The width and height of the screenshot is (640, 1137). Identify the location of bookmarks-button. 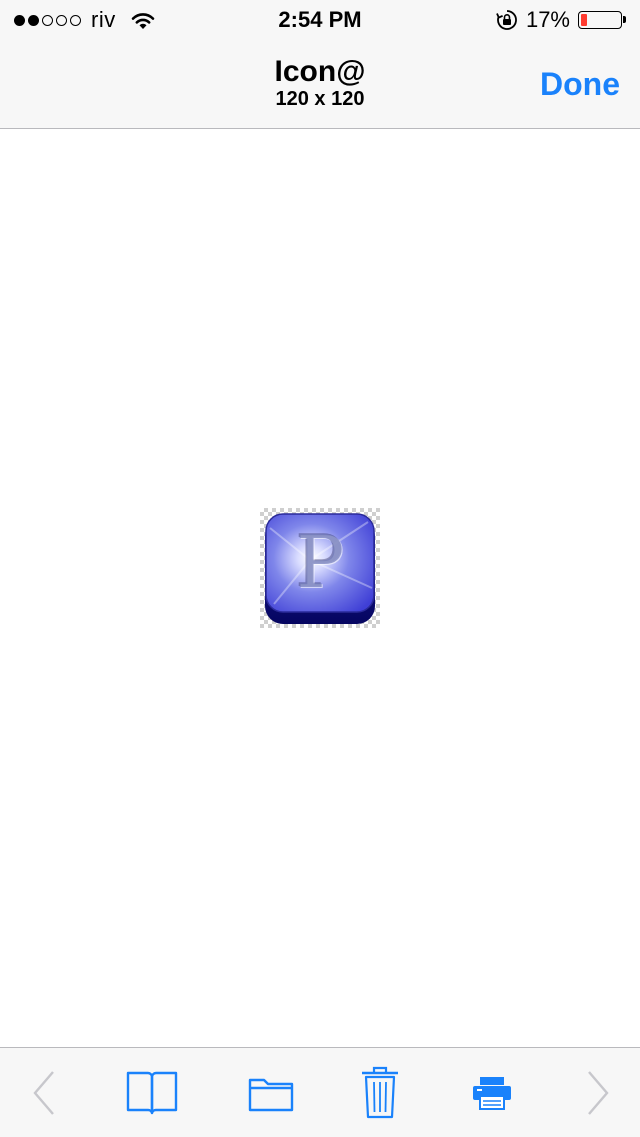
(152, 1092).